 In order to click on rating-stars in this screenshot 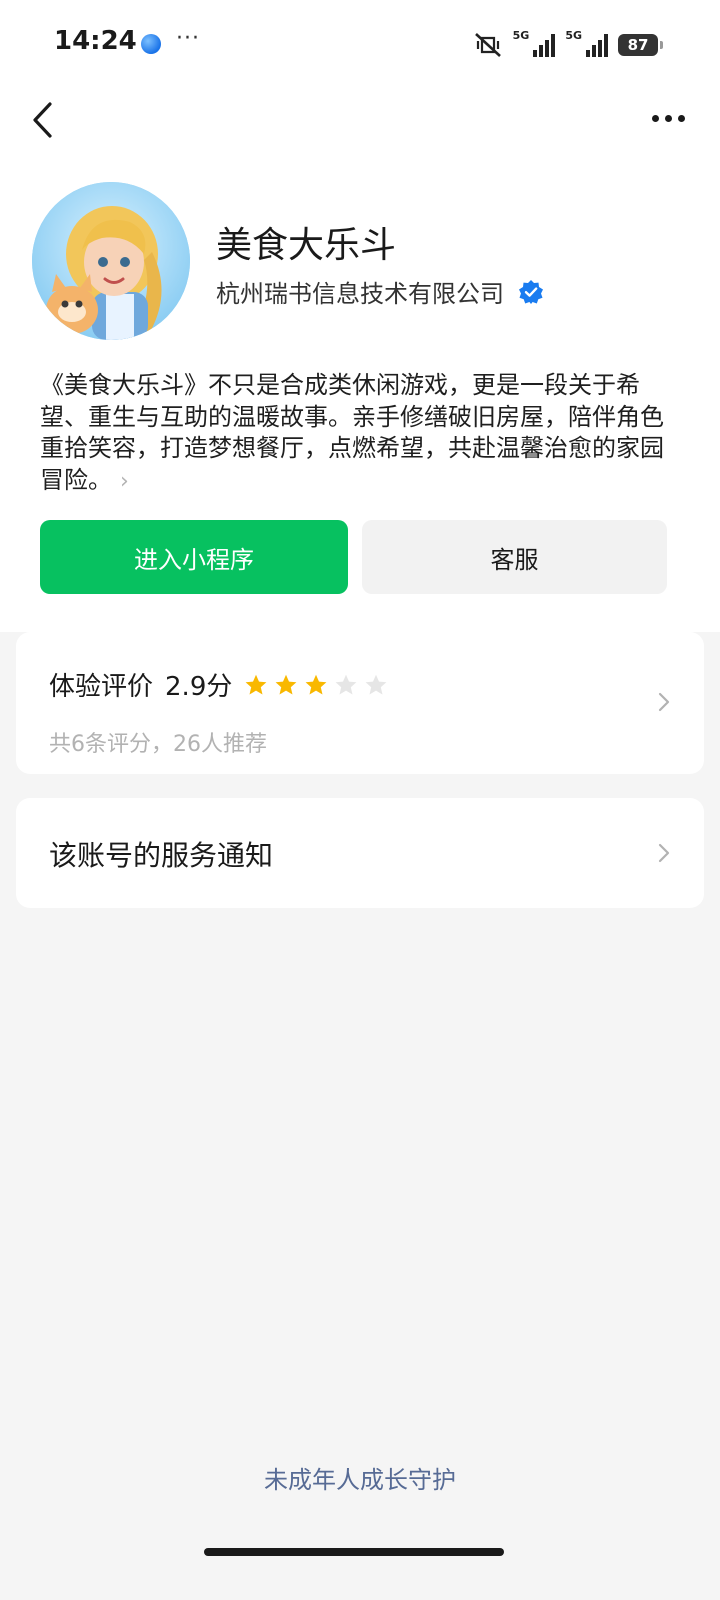, I will do `click(316, 685)`.